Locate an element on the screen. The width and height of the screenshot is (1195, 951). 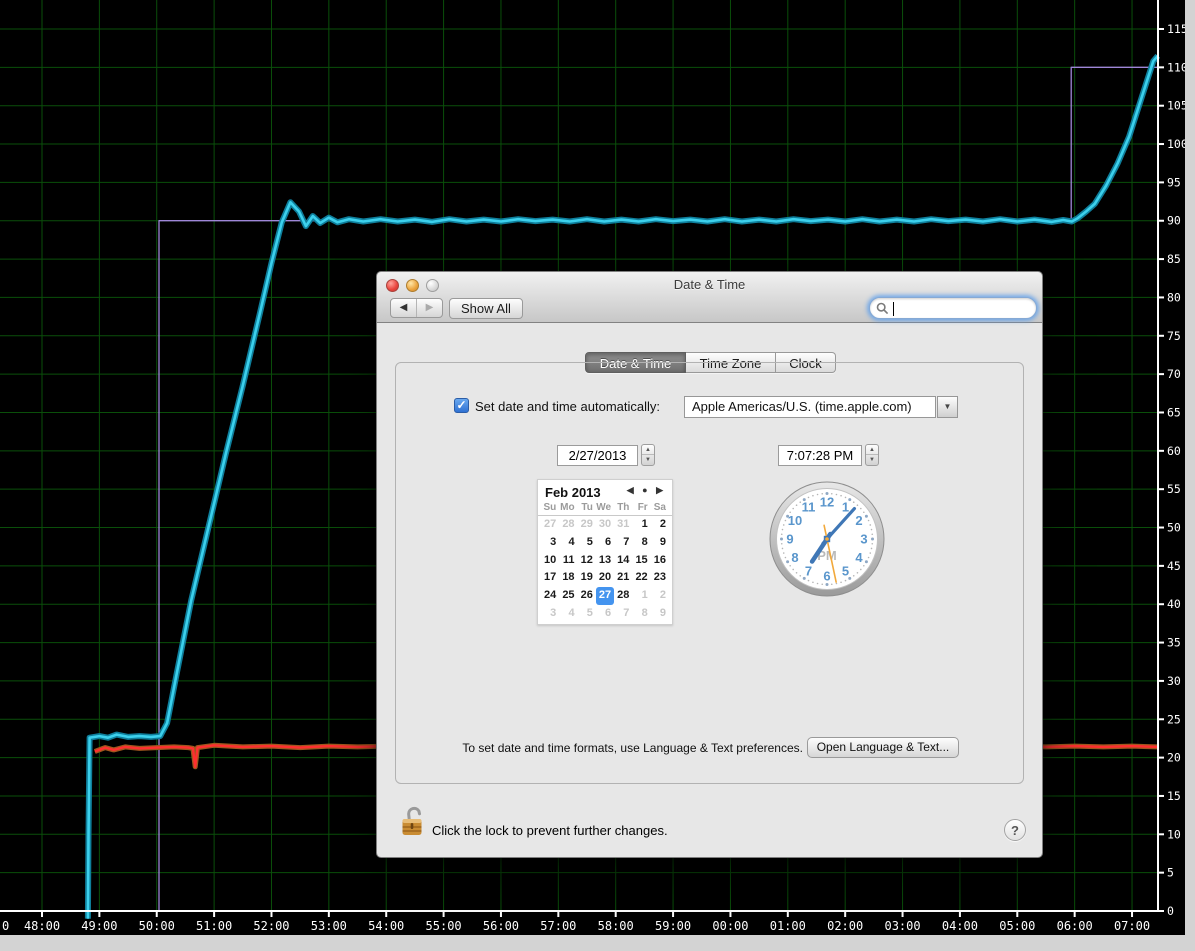
auto-datetime-checkbox: ✓ is located at coordinates (461, 405).